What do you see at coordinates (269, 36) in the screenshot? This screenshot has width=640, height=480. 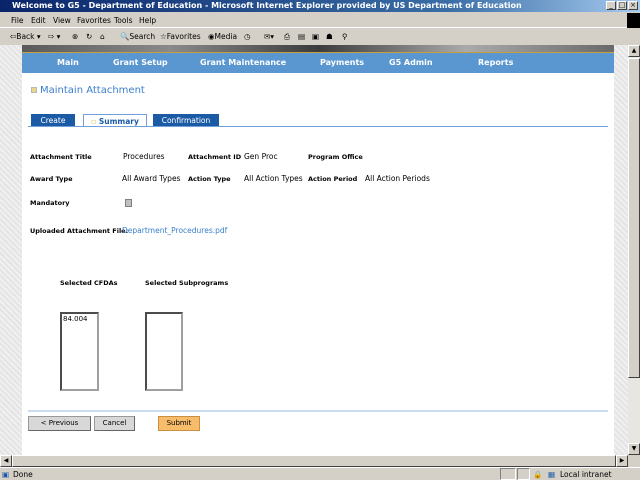 I see `mail-icon: ✉▾` at bounding box center [269, 36].